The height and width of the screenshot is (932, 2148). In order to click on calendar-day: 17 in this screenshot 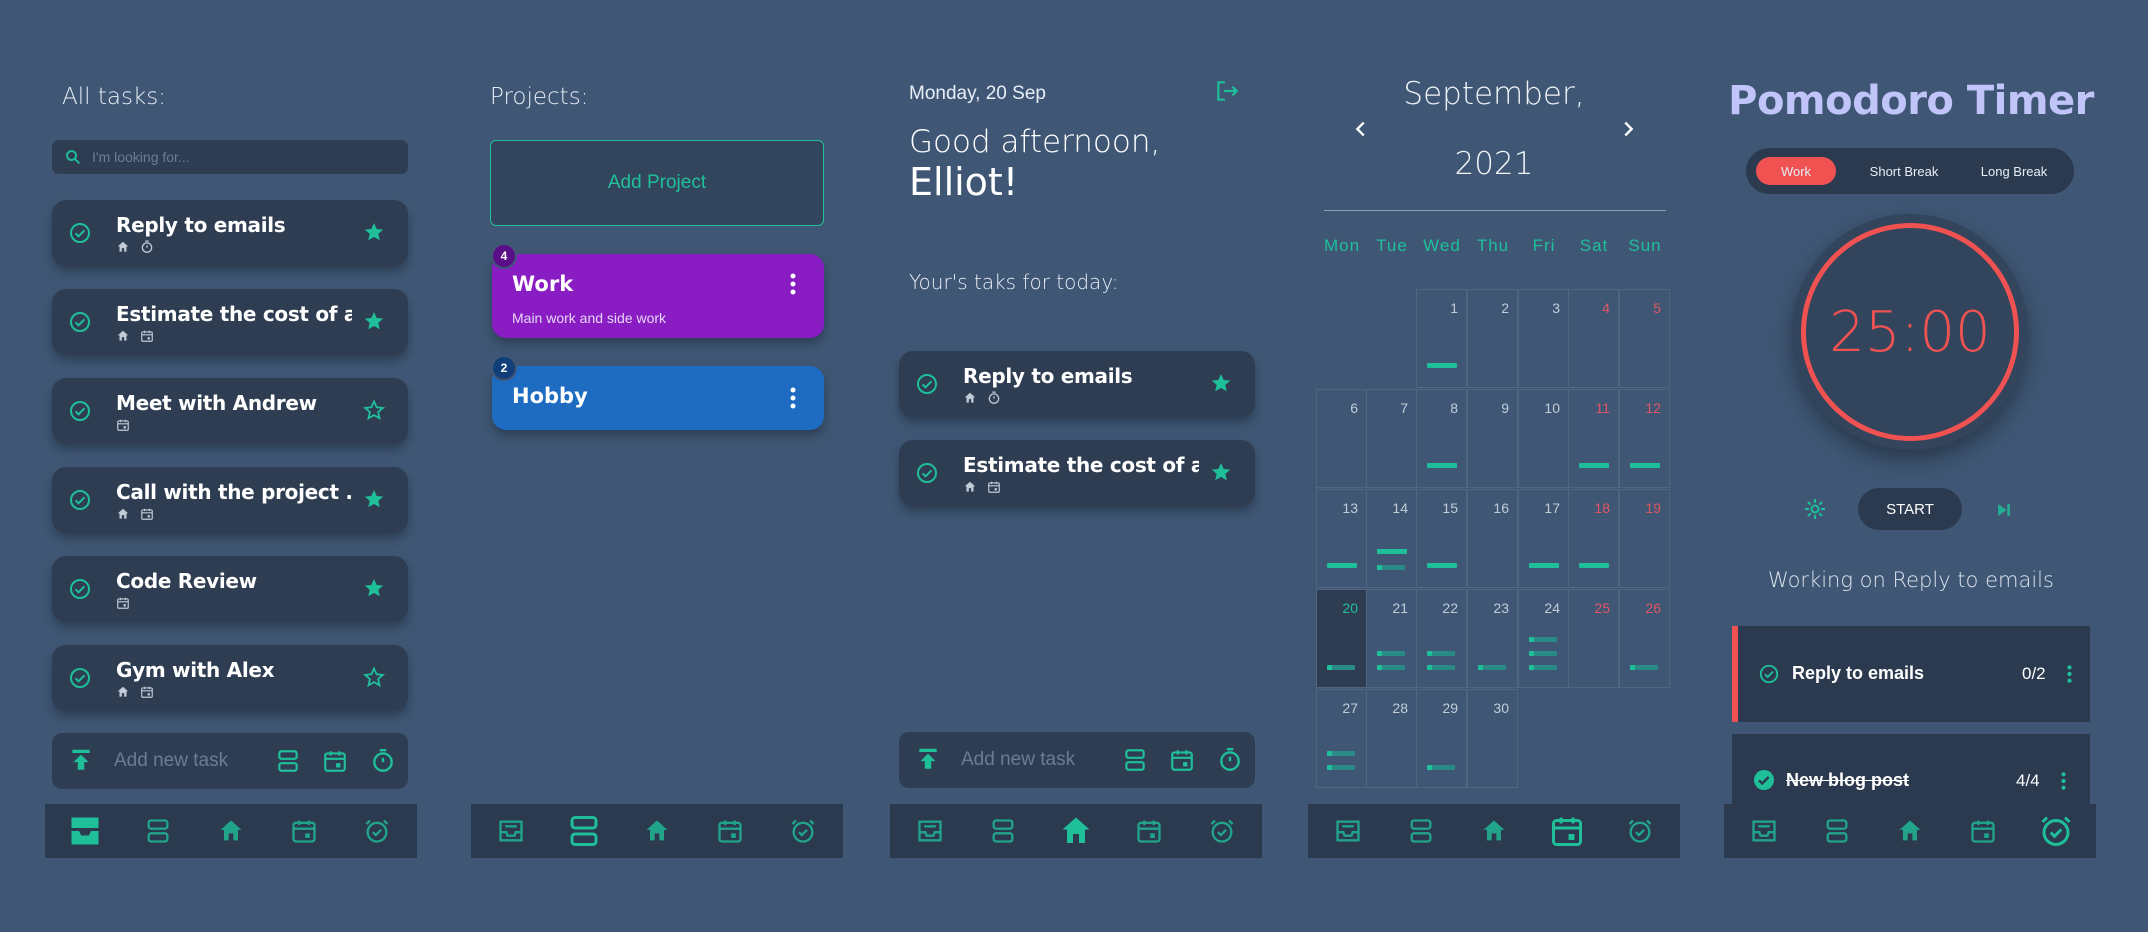, I will do `click(1543, 538)`.